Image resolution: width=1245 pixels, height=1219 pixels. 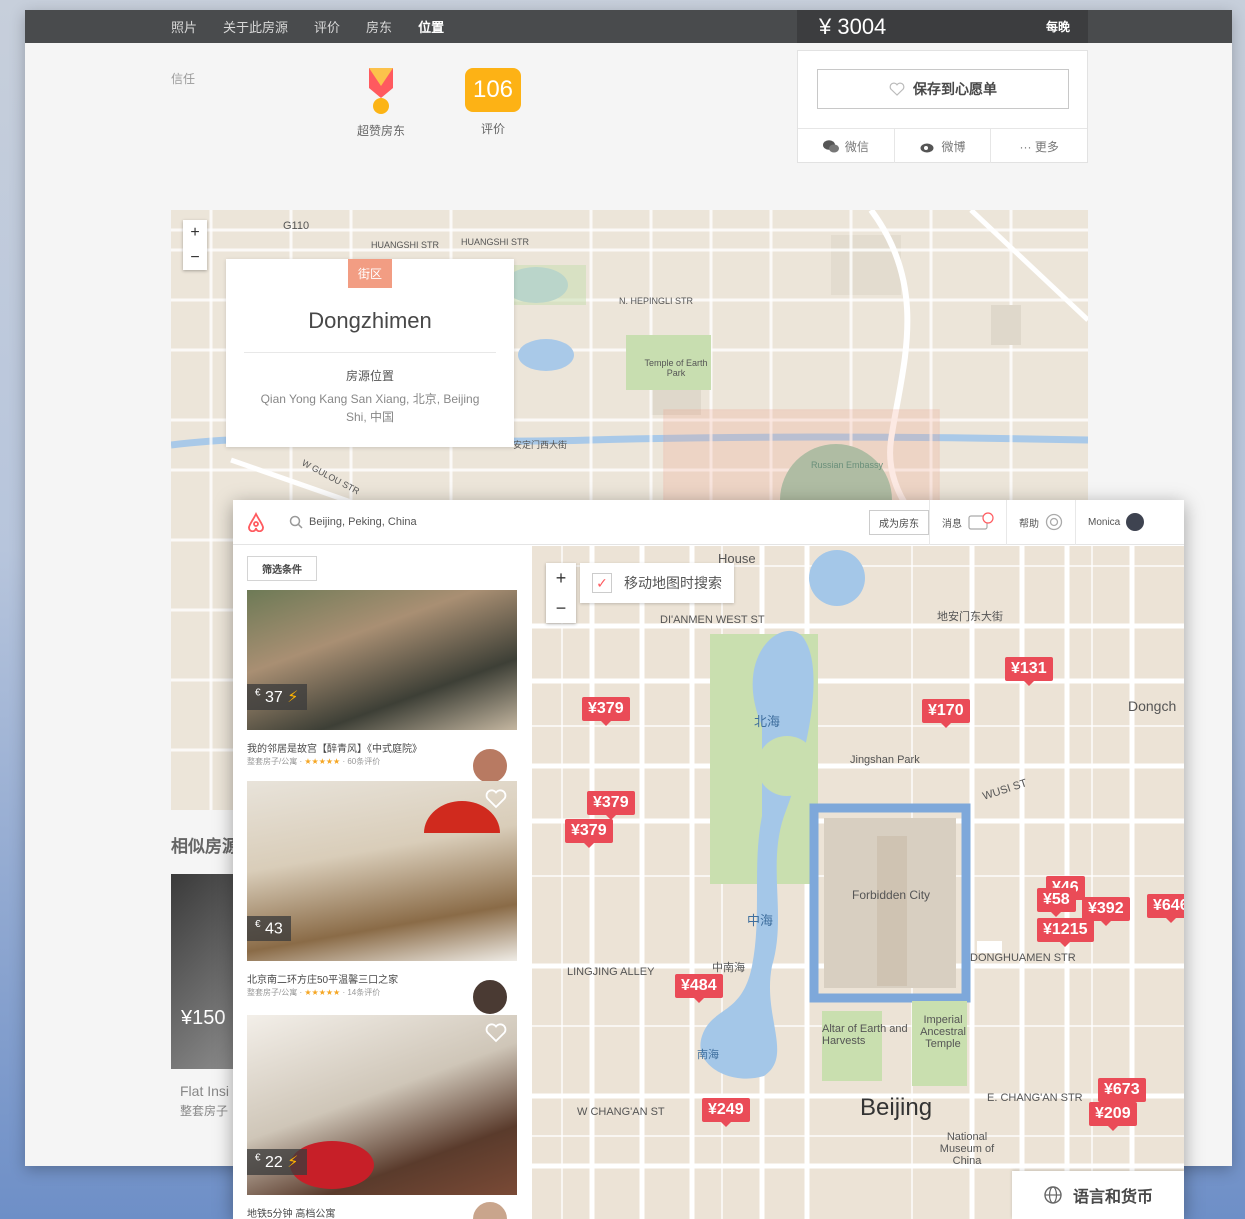 What do you see at coordinates (1029, 671) in the screenshot?
I see `price-pin: ¥131` at bounding box center [1029, 671].